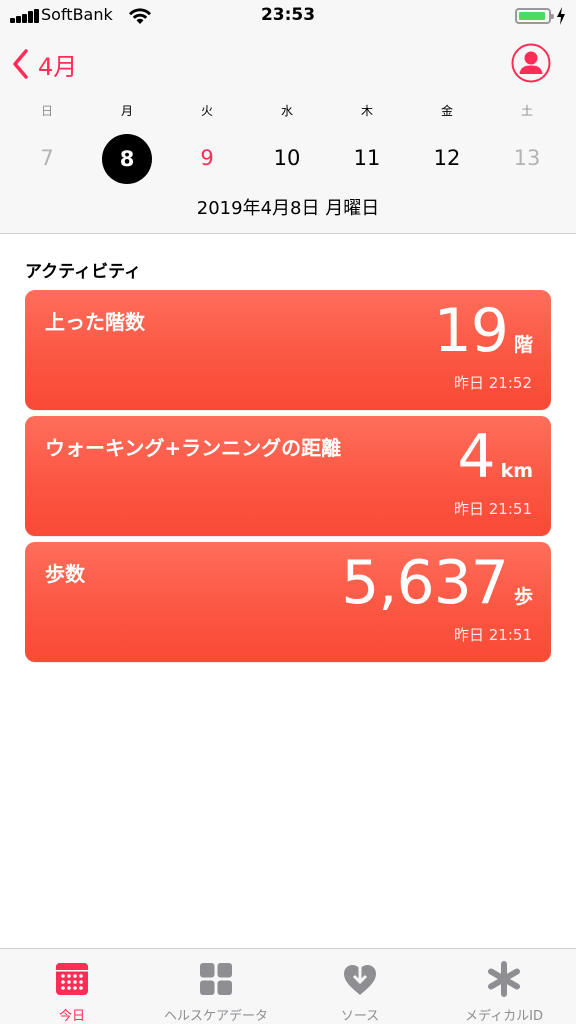 This screenshot has width=576, height=1024. I want to click on card-value-group: 19 階, so click(483, 331).